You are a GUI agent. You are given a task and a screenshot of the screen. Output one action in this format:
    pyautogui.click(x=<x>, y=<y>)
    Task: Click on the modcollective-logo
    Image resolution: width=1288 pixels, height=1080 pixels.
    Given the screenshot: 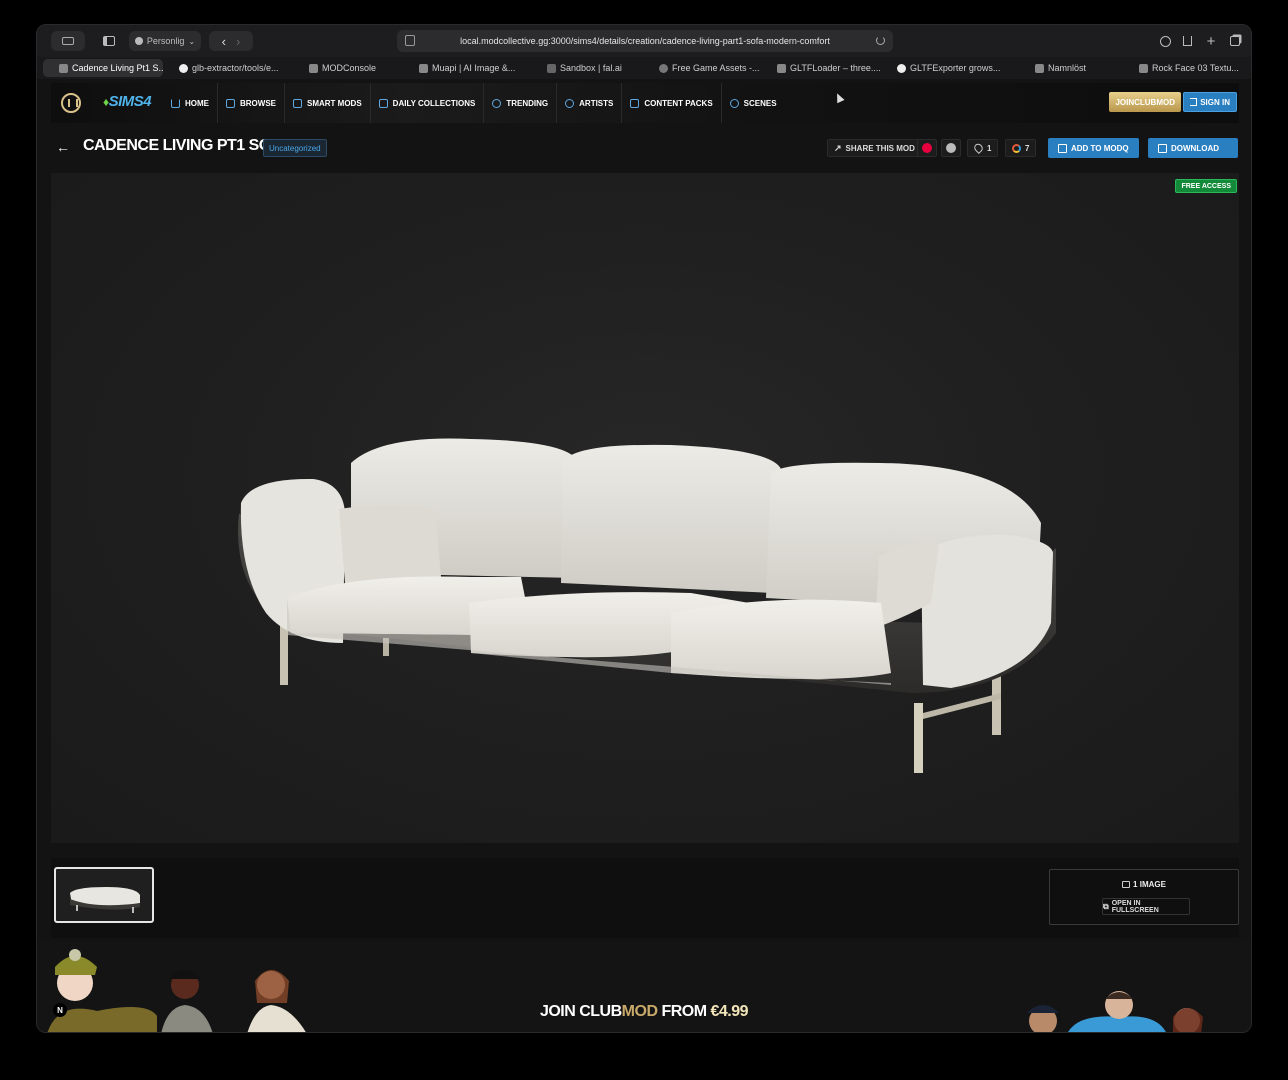 What is the action you would take?
    pyautogui.click(x=71, y=103)
    